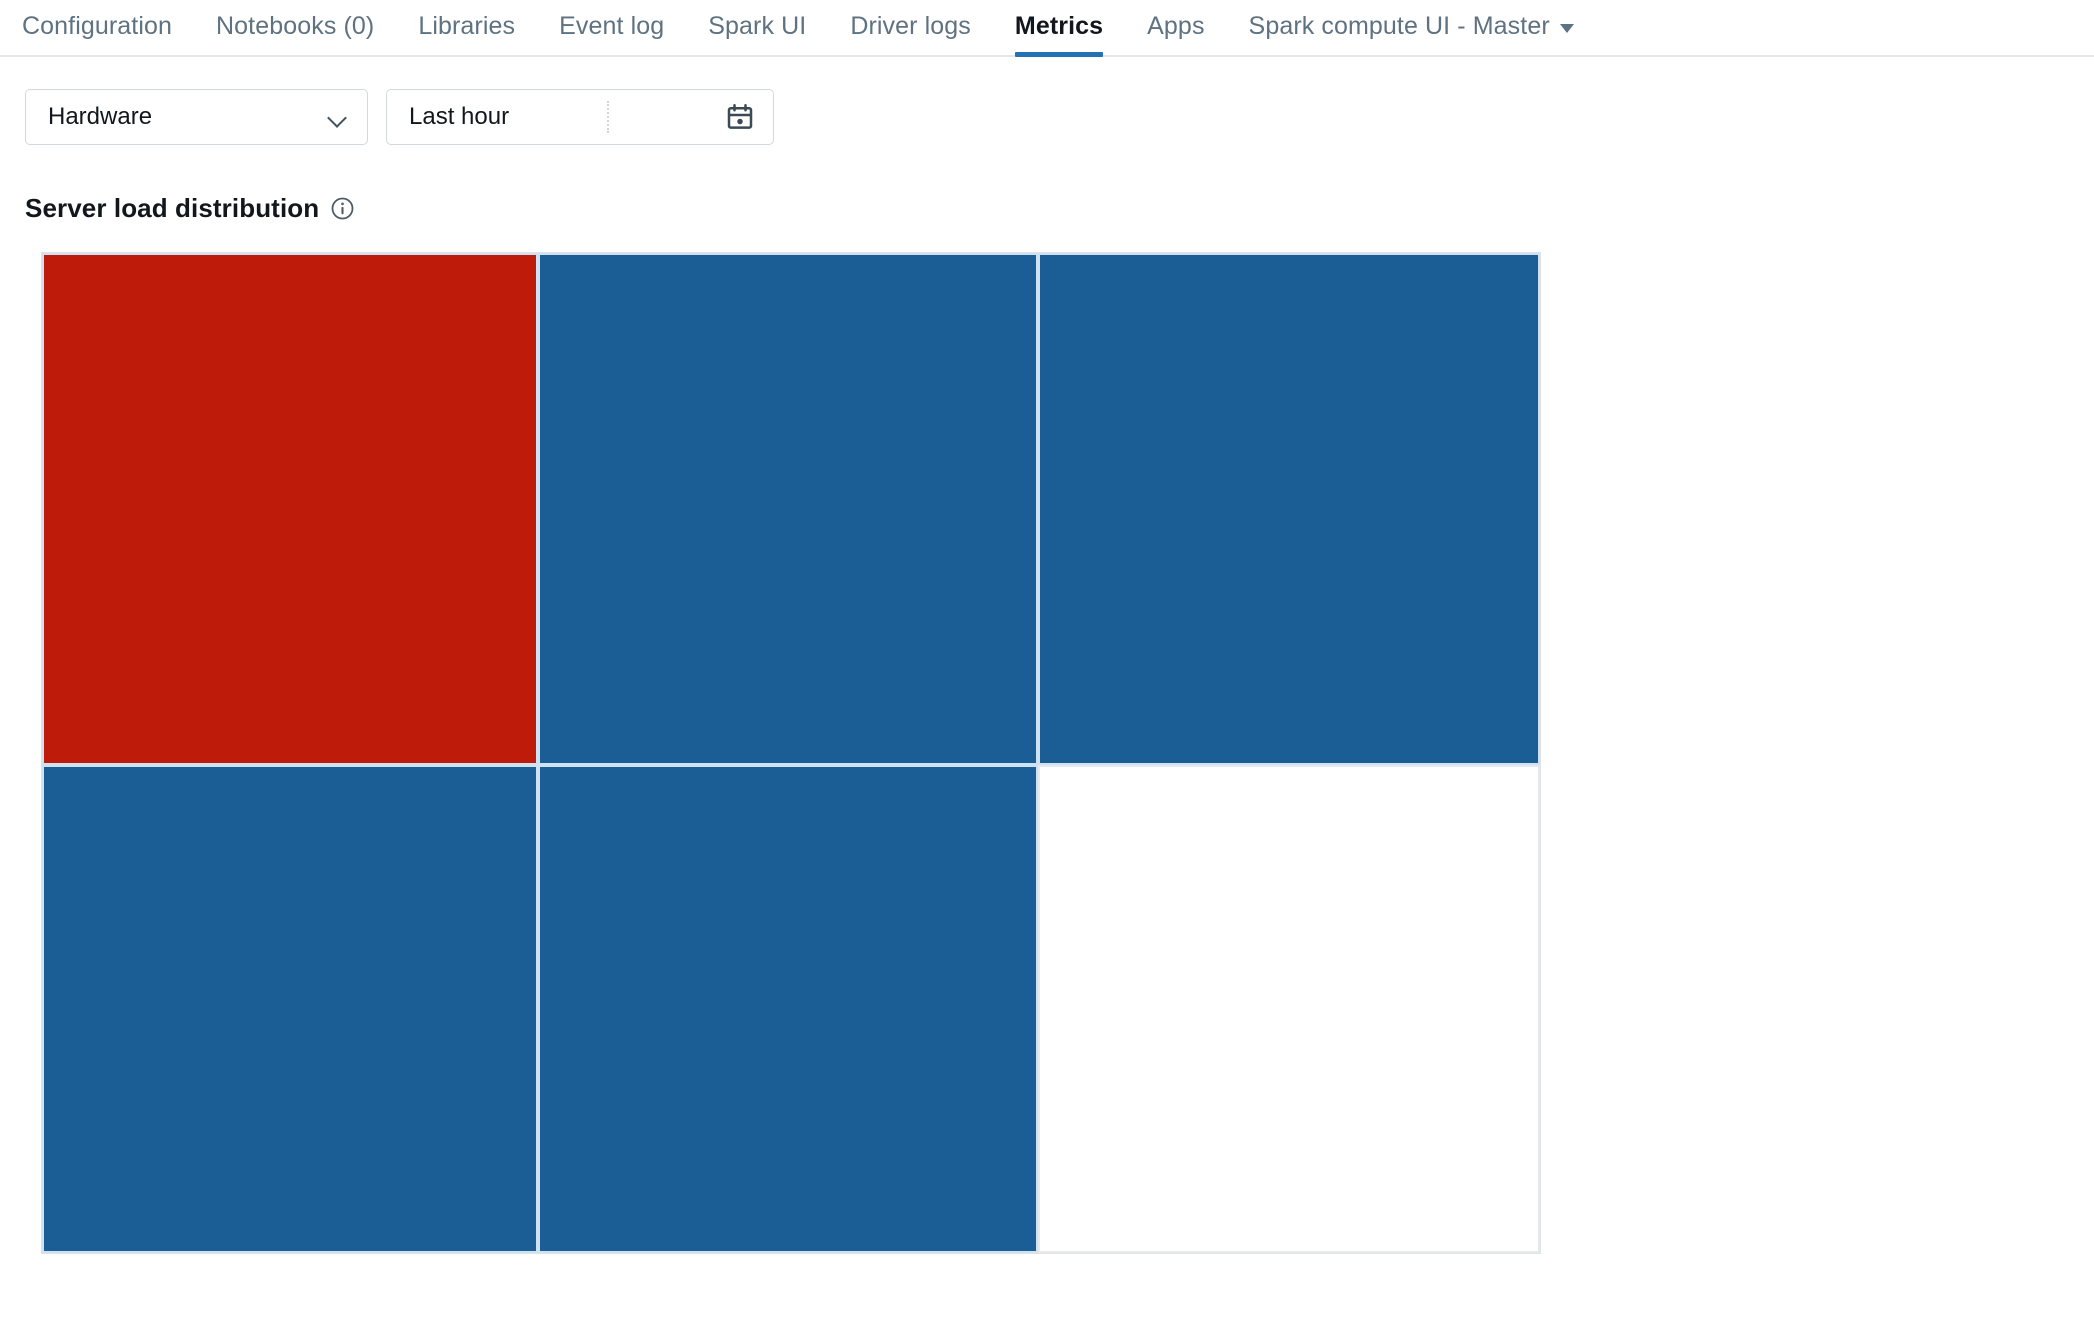 The width and height of the screenshot is (2094, 1326). What do you see at coordinates (1289, 509) in the screenshot?
I see `treemap-cell-r0-c2` at bounding box center [1289, 509].